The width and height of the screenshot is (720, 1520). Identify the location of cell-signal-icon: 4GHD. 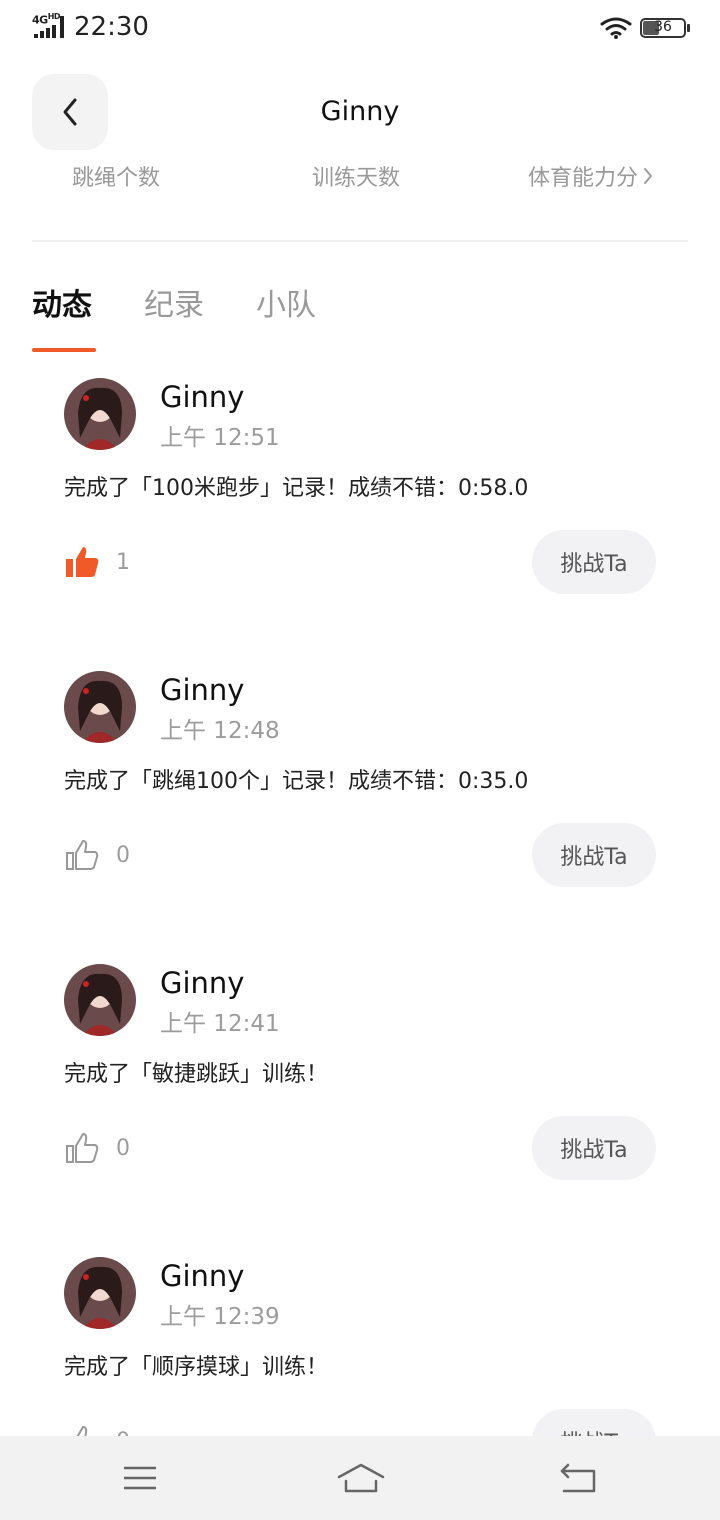
(50, 26).